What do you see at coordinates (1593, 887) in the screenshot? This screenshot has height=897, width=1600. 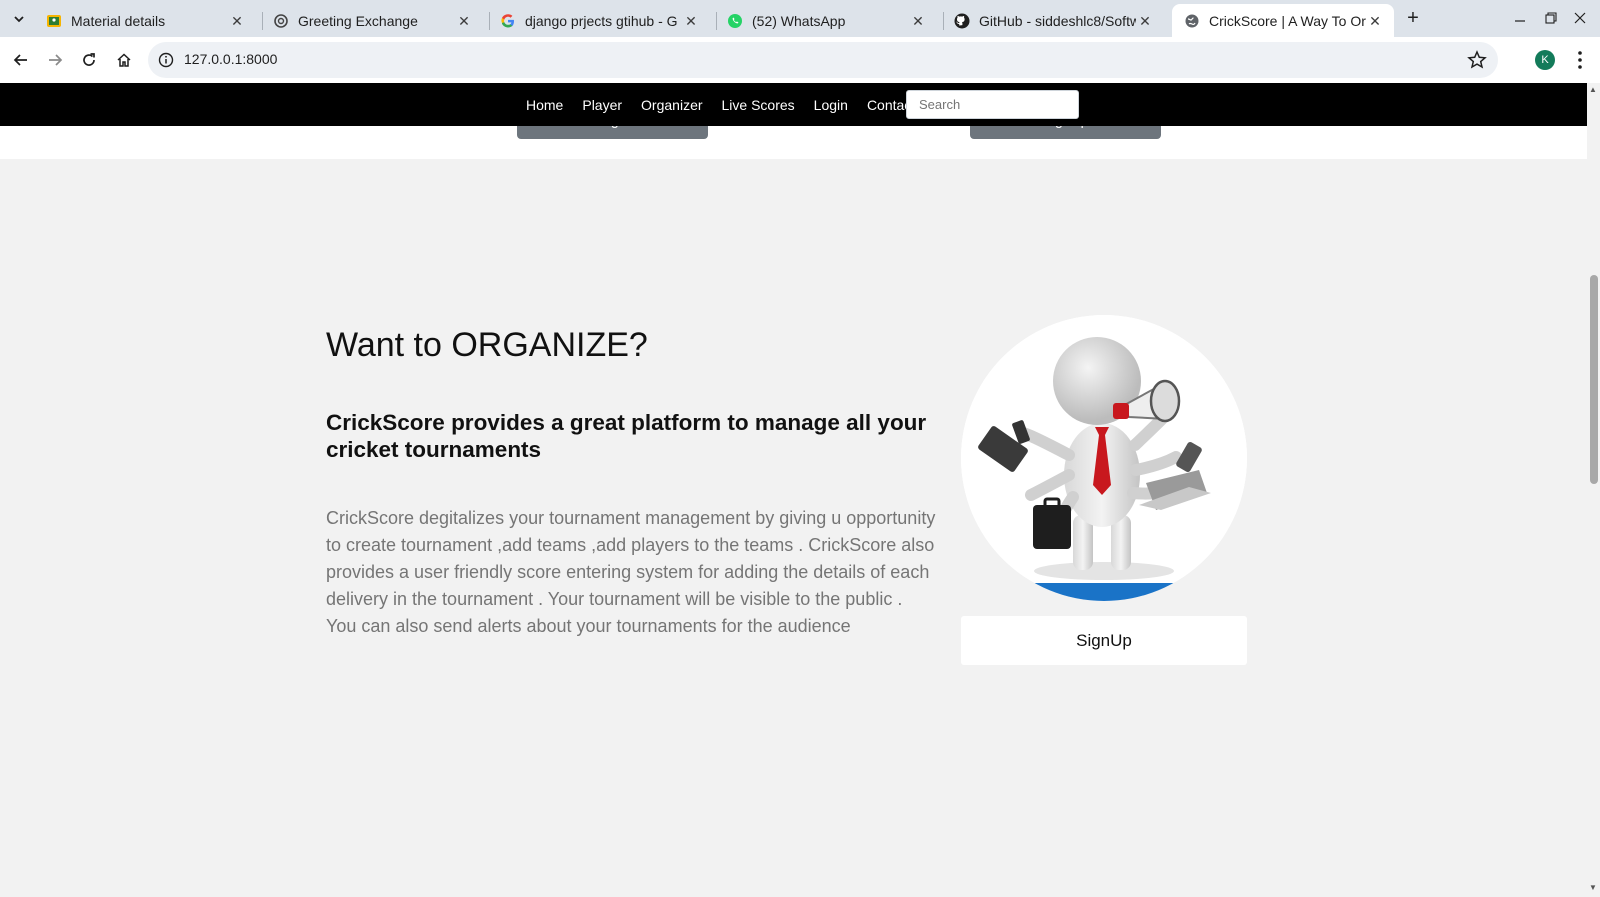 I see `scroll-down-arrow-icon: ▼` at bounding box center [1593, 887].